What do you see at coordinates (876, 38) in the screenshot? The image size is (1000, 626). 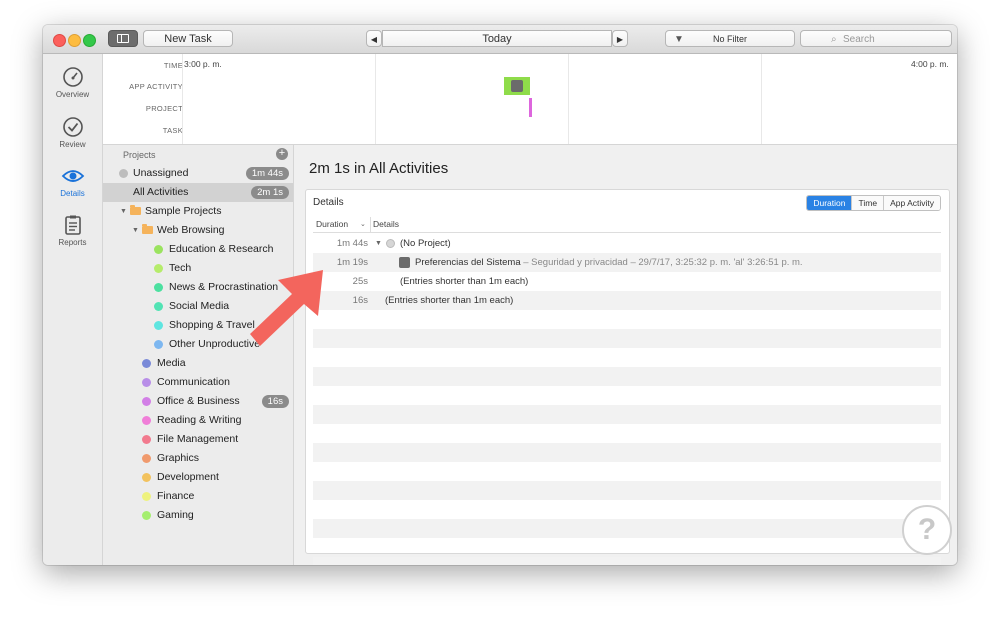 I see `search-input: ⌕ Search` at bounding box center [876, 38].